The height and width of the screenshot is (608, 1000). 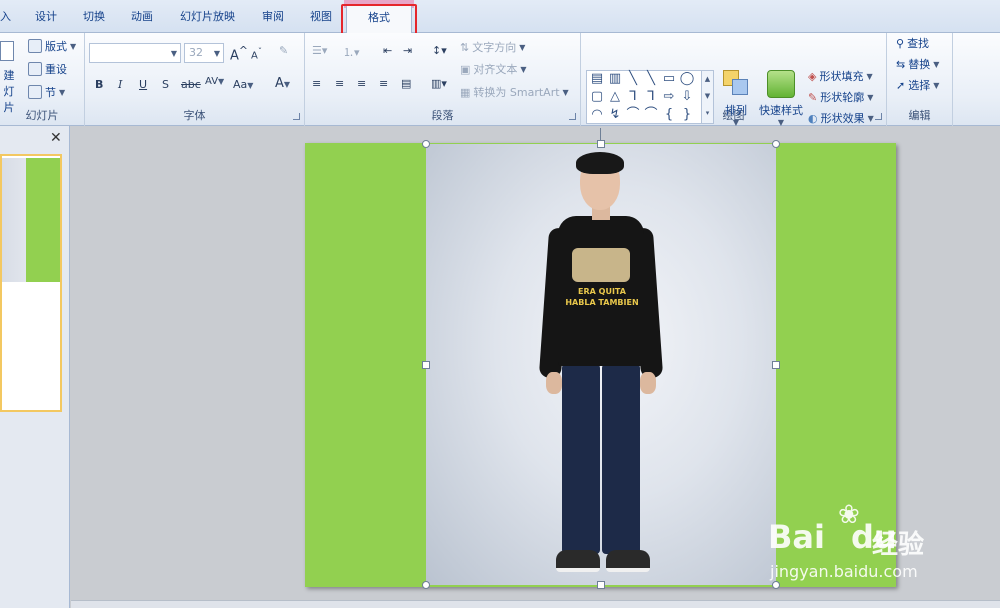 I want to click on right-arrow-shape-icon: ⇨, so click(x=669, y=97).